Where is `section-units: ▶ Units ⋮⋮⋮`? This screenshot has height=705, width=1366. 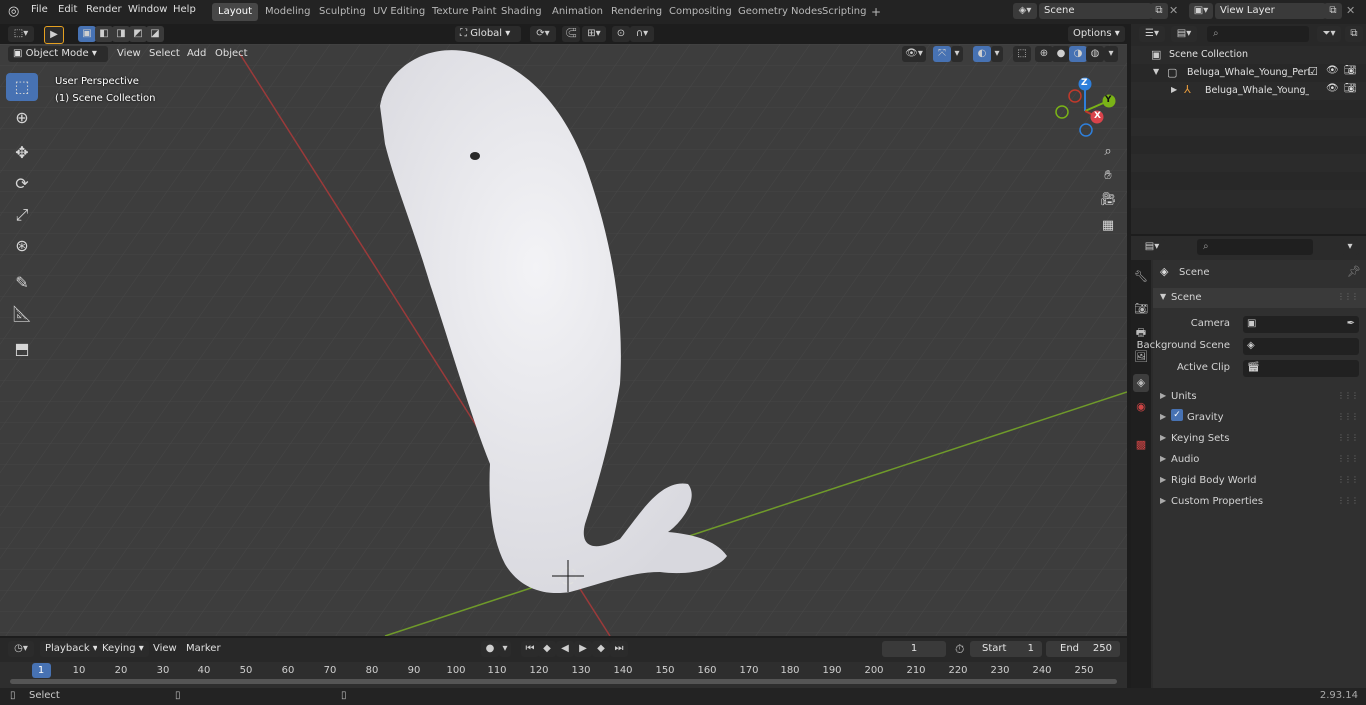
section-units: ▶ Units ⋮⋮⋮ is located at coordinates (1259, 396).